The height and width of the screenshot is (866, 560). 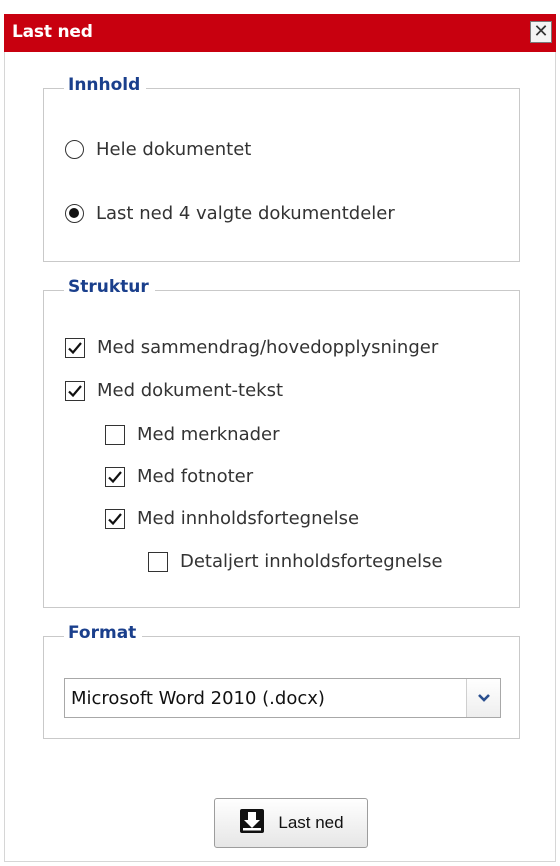 I want to click on checkbox-label: Med sammendrag/hovedopplysninger, so click(x=268, y=347).